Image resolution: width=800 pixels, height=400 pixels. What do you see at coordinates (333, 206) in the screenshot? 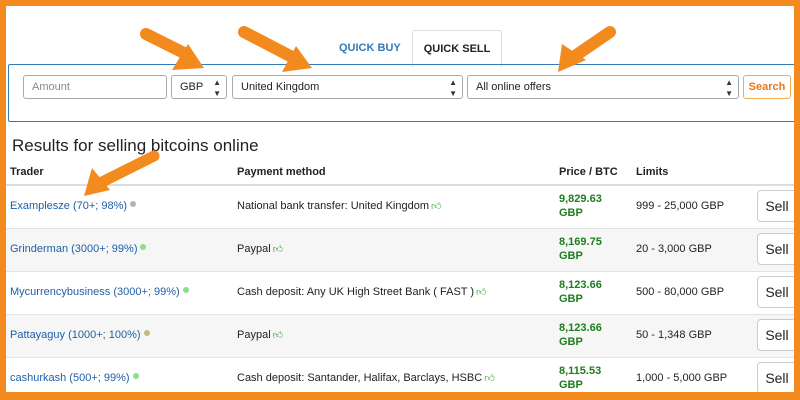
I see `payment-text: National bank transfer: United Kingdom` at bounding box center [333, 206].